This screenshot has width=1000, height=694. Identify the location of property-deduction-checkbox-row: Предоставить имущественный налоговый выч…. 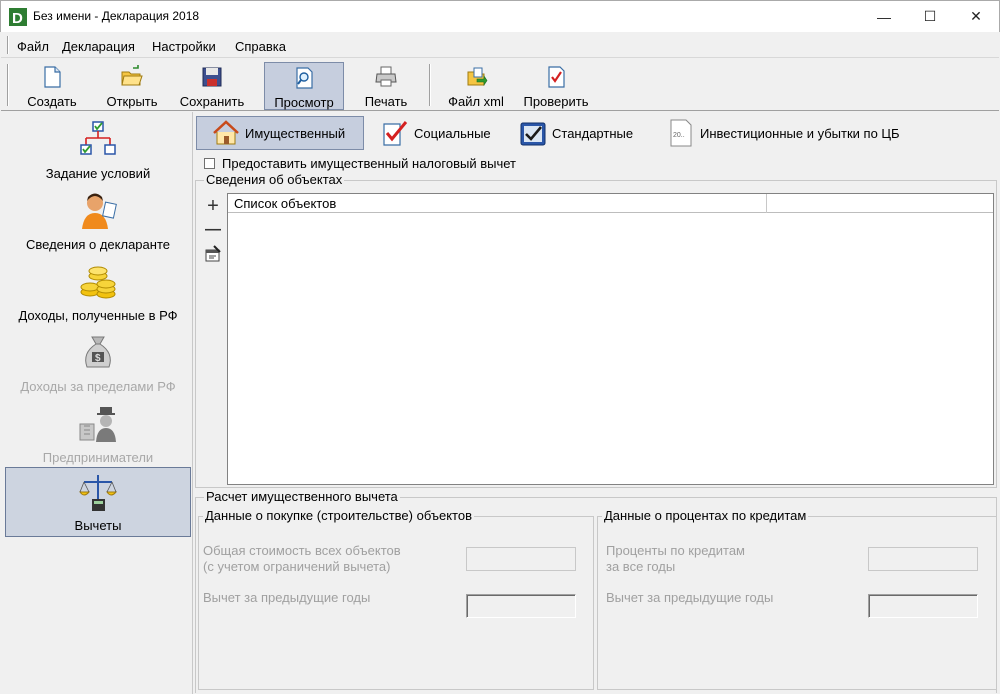
(360, 163).